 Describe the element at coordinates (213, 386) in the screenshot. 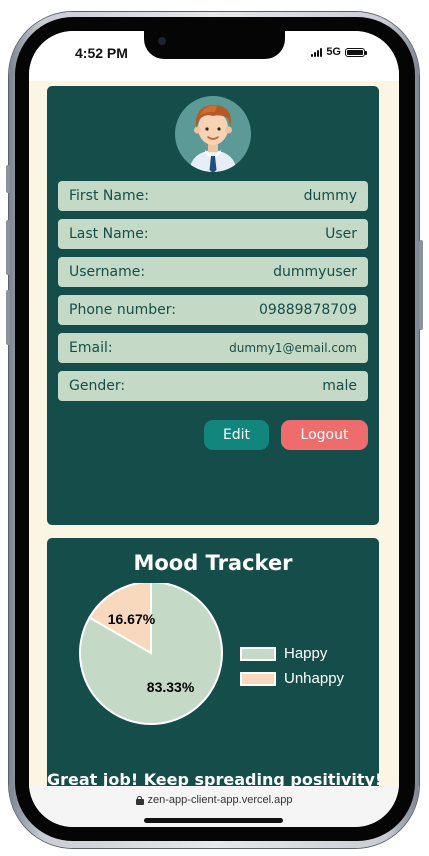

I see `field-gender: Gender: male` at that location.